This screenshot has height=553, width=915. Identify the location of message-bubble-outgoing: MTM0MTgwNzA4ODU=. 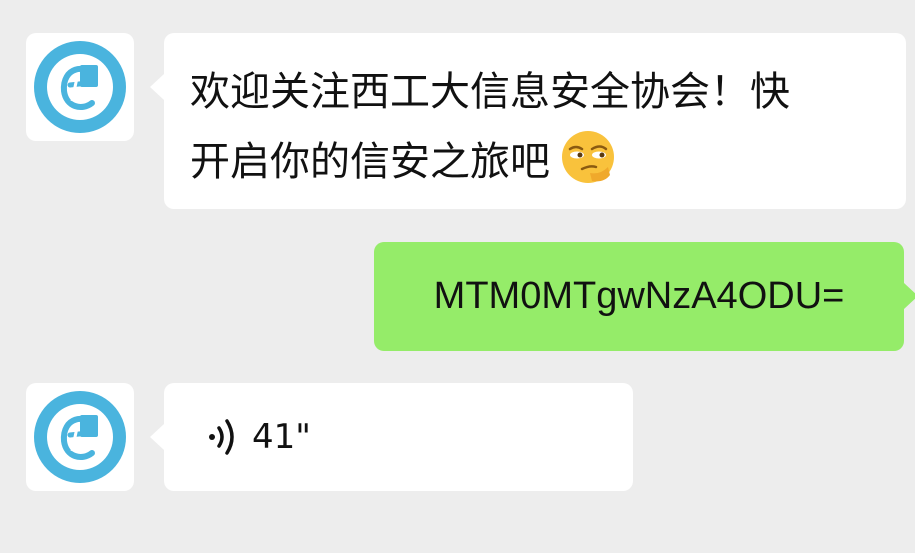
(639, 296).